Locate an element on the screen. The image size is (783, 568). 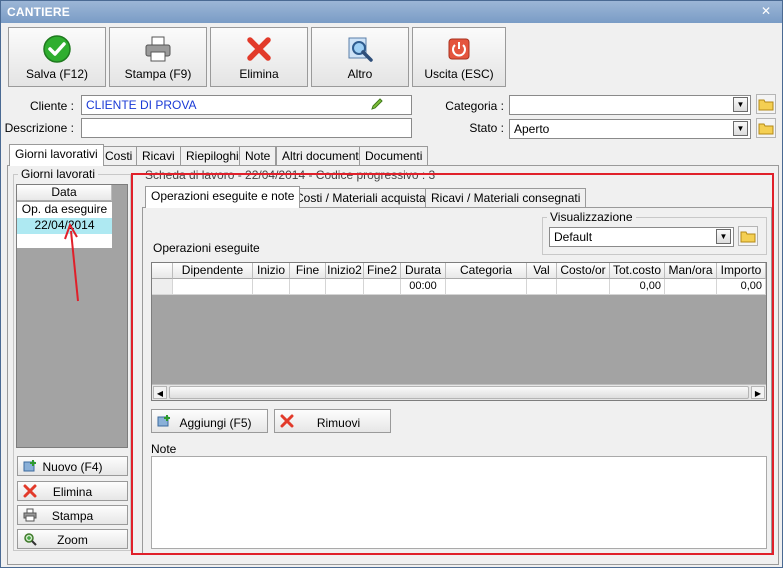
descrizione-label: Descrizione : is located at coordinates (39, 128).